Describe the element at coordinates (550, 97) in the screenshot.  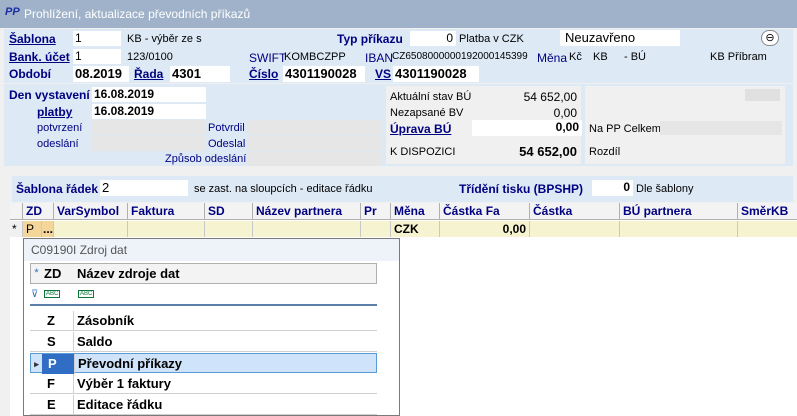
I see `aktualni-value: 54 652,00` at that location.